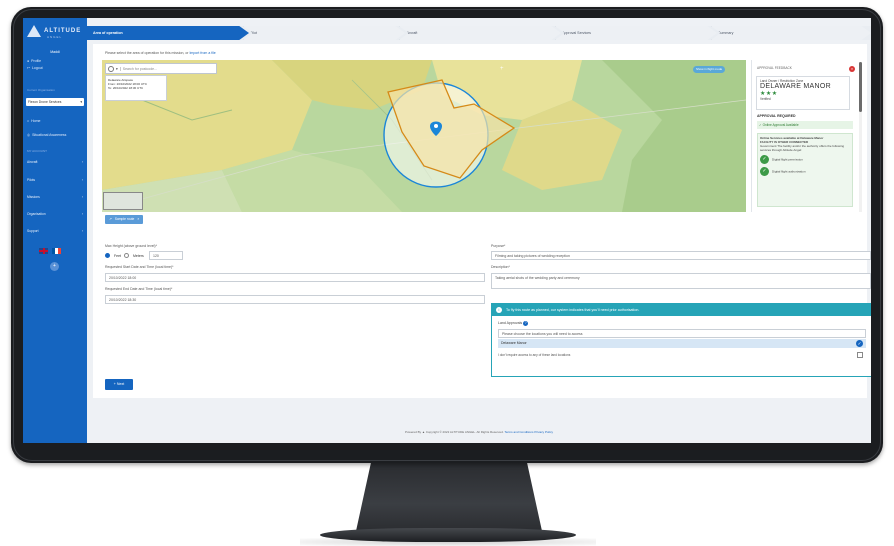 The image size is (894, 546). Describe the element at coordinates (50, 251) in the screenshot. I see `language-switcher` at that location.